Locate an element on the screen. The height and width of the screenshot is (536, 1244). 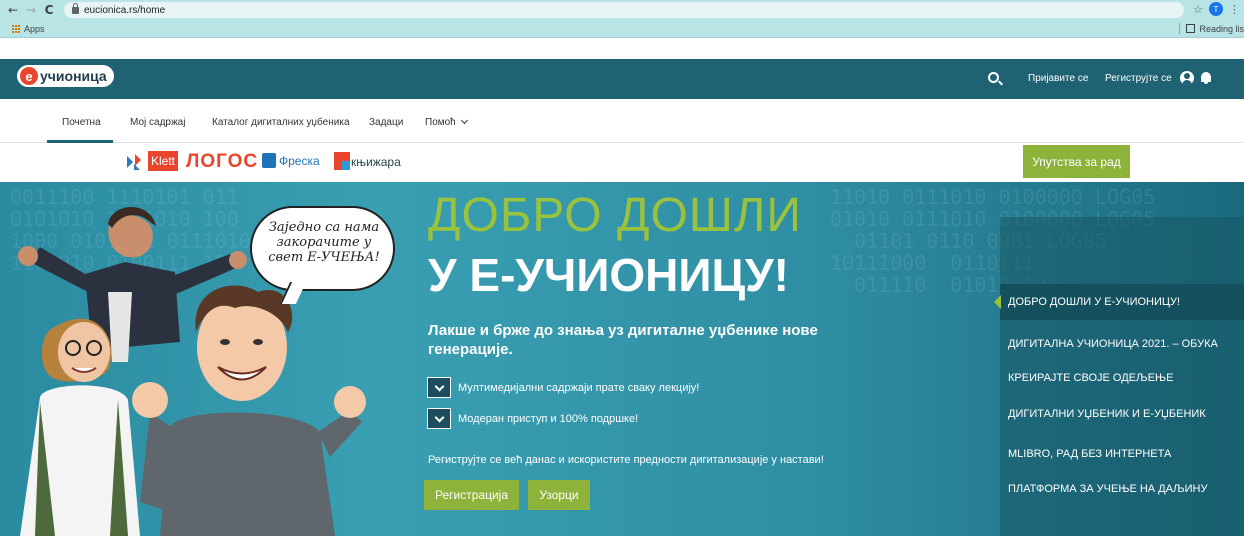
knjizara-logo: књижара is located at coordinates (376, 162).